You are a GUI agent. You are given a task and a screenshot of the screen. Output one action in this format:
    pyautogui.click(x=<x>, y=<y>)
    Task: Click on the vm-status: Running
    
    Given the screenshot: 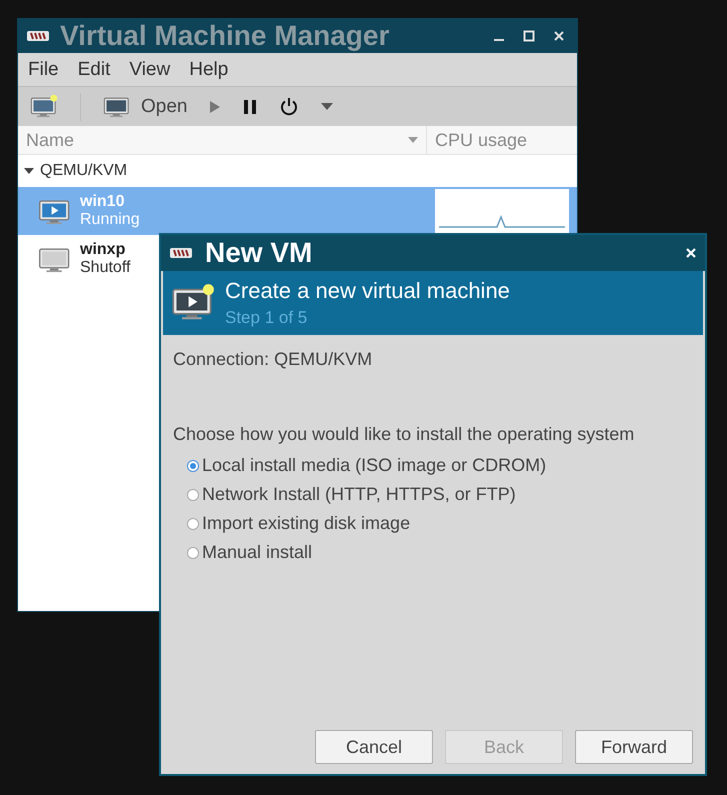 What is the action you would take?
    pyautogui.click(x=110, y=220)
    